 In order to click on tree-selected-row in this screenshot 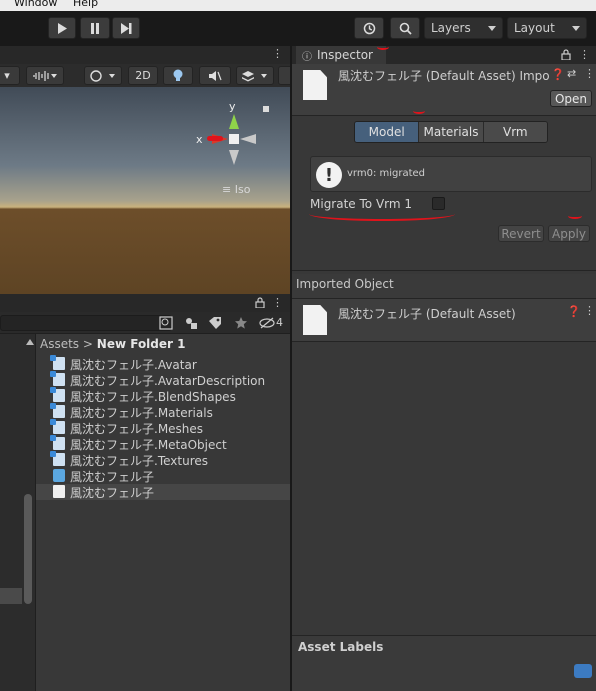, I will do `click(11, 596)`.